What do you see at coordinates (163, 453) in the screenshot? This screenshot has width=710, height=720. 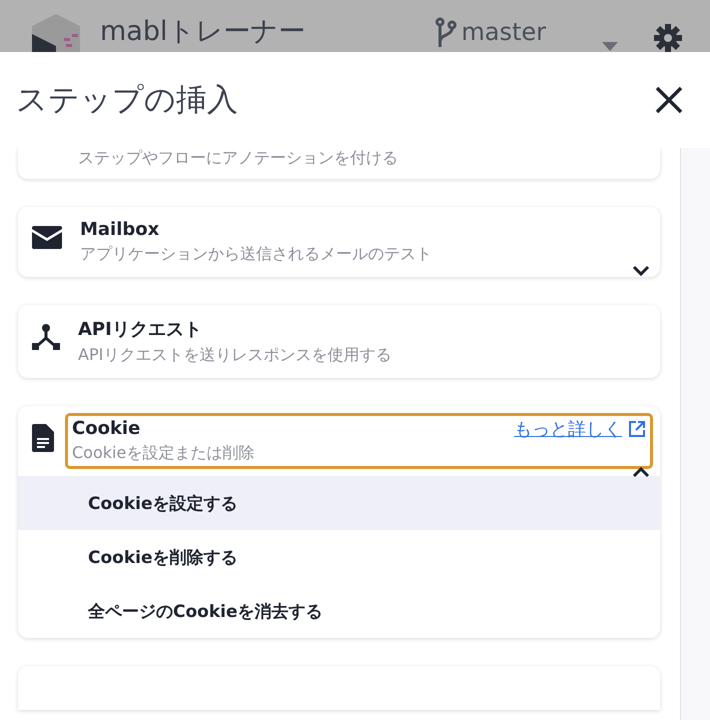 I see `step-description: Cookieを設定または削除` at bounding box center [163, 453].